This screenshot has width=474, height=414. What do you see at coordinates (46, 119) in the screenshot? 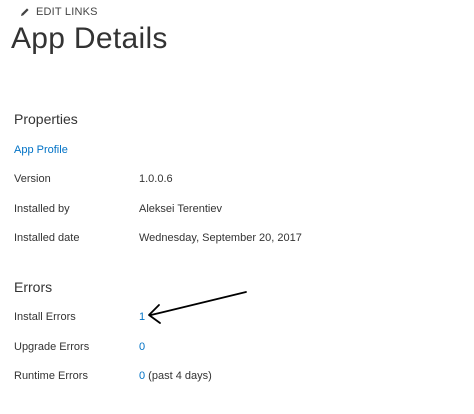
I see `properties-heading: Properties` at bounding box center [46, 119].